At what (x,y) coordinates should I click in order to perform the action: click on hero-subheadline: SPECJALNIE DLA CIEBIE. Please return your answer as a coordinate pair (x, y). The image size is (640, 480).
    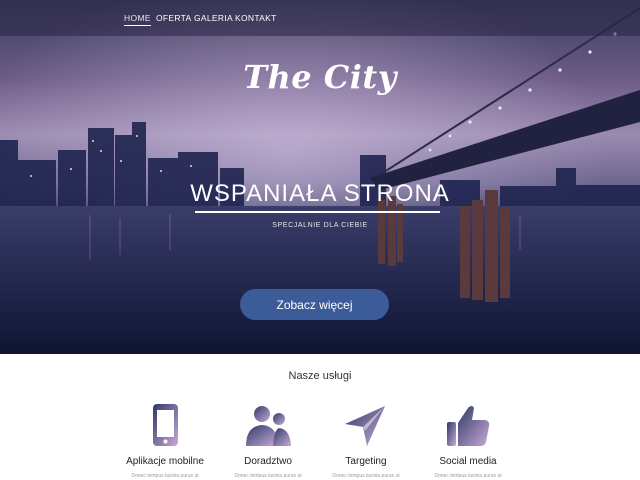
    Looking at the image, I should click on (320, 225).